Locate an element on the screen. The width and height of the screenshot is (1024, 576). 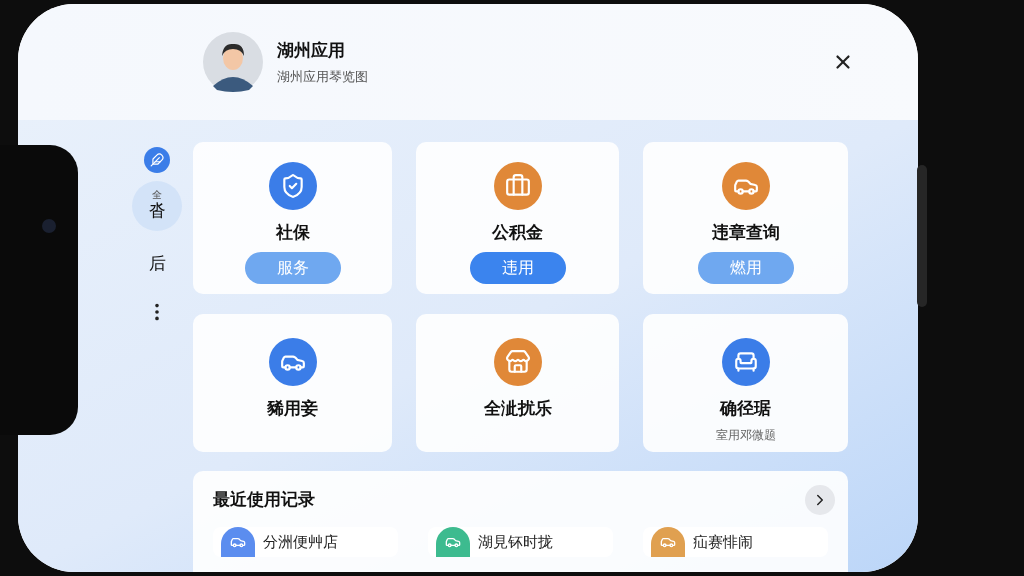
recent-item: 湖見钚时拢 is located at coordinates (520, 542).